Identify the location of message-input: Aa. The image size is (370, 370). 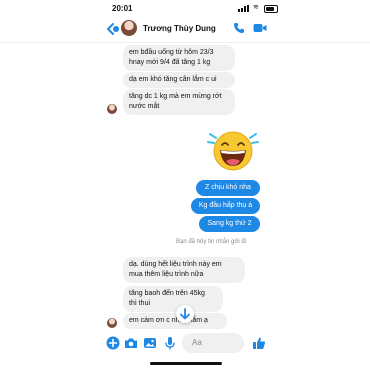
(213, 343).